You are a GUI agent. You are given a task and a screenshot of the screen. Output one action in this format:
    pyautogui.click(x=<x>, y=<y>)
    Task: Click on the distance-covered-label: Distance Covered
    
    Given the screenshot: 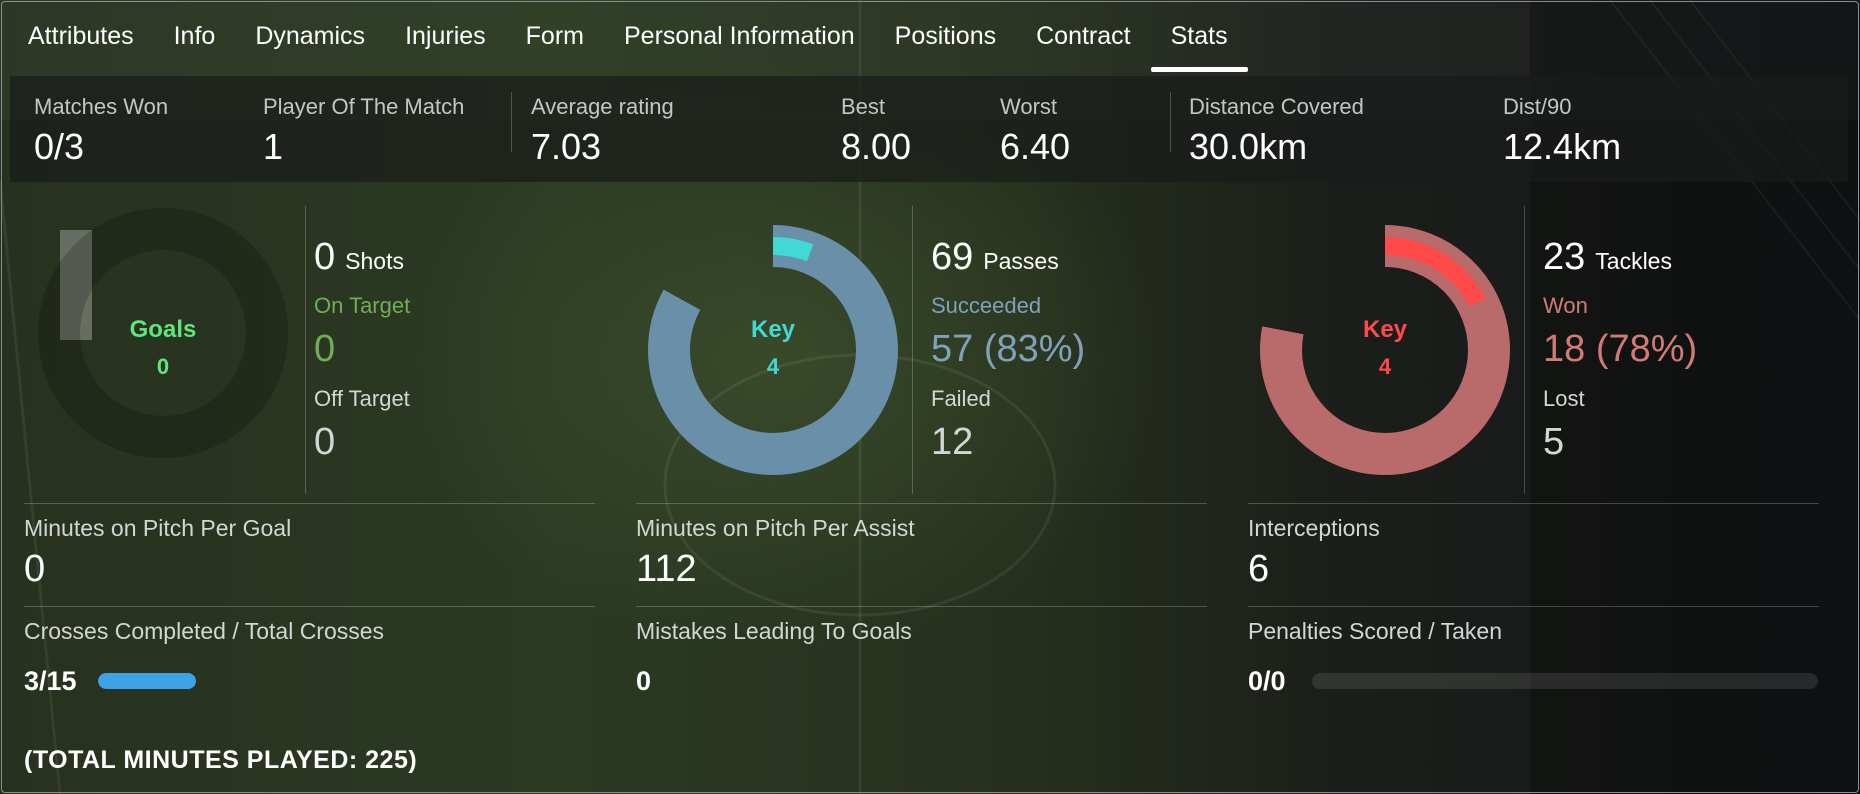 What is the action you would take?
    pyautogui.click(x=1276, y=106)
    